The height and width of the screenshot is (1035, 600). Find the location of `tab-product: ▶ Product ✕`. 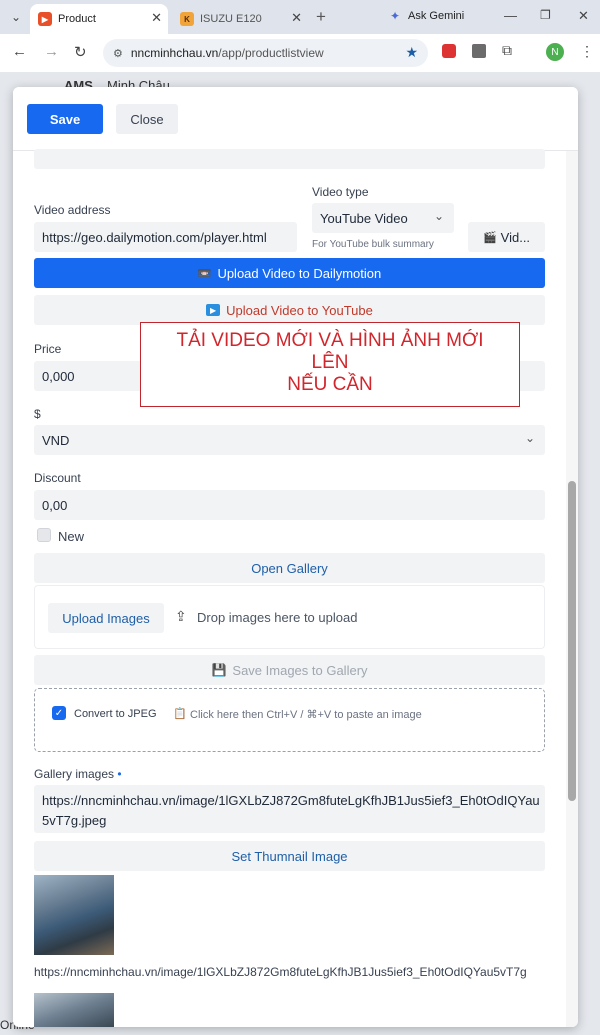

tab-product: ▶ Product ✕ is located at coordinates (99, 19).